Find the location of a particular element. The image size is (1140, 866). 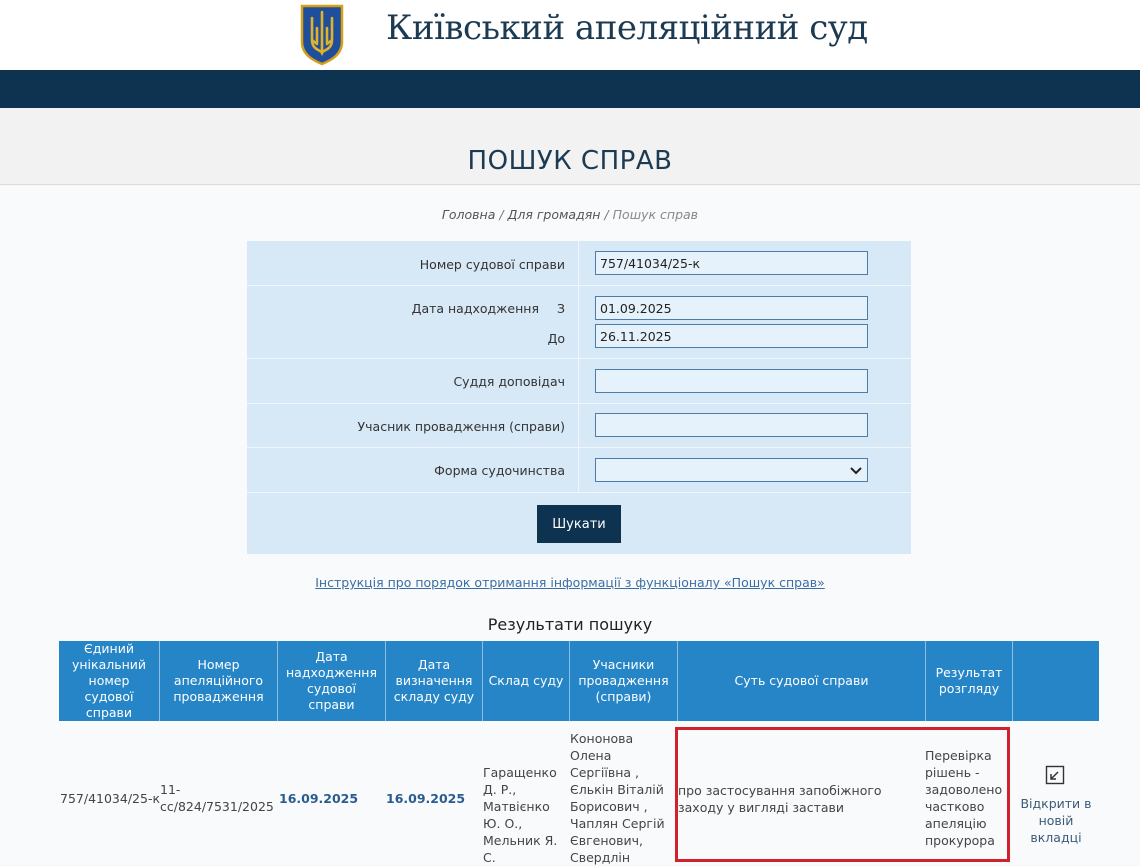

breadcrumb-current: Пошук справ is located at coordinates (655, 214).